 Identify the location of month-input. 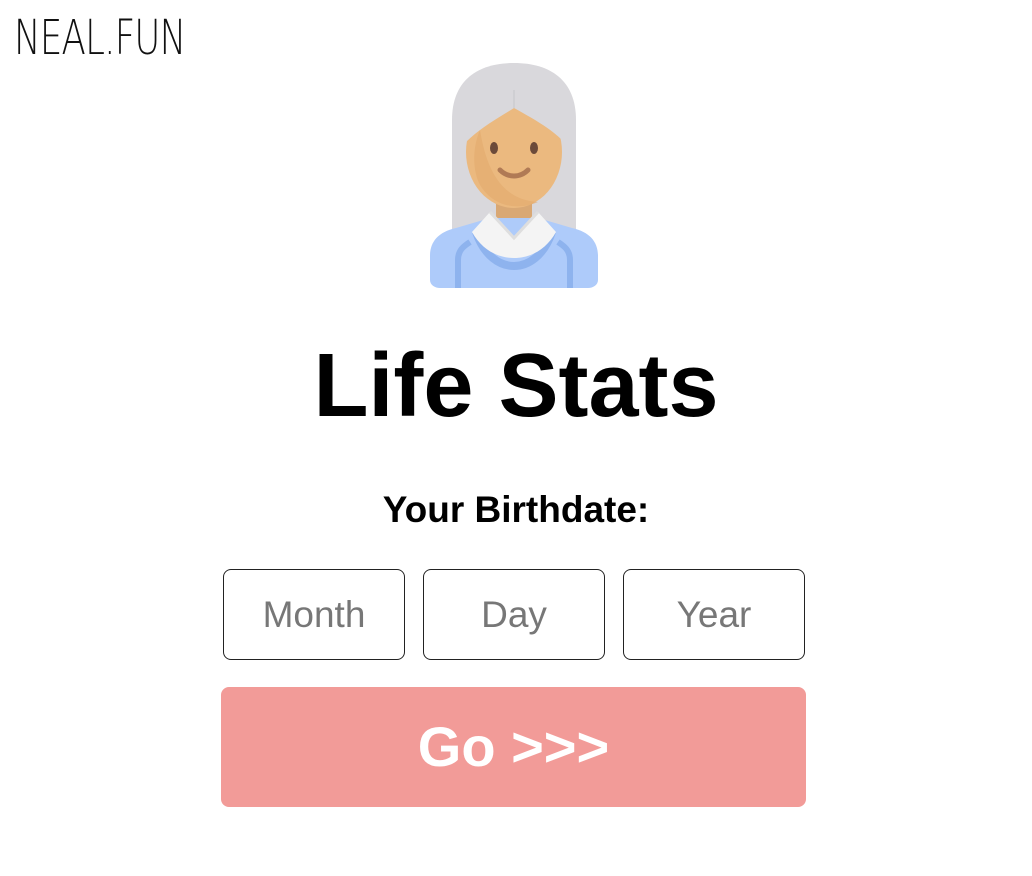
(314, 614).